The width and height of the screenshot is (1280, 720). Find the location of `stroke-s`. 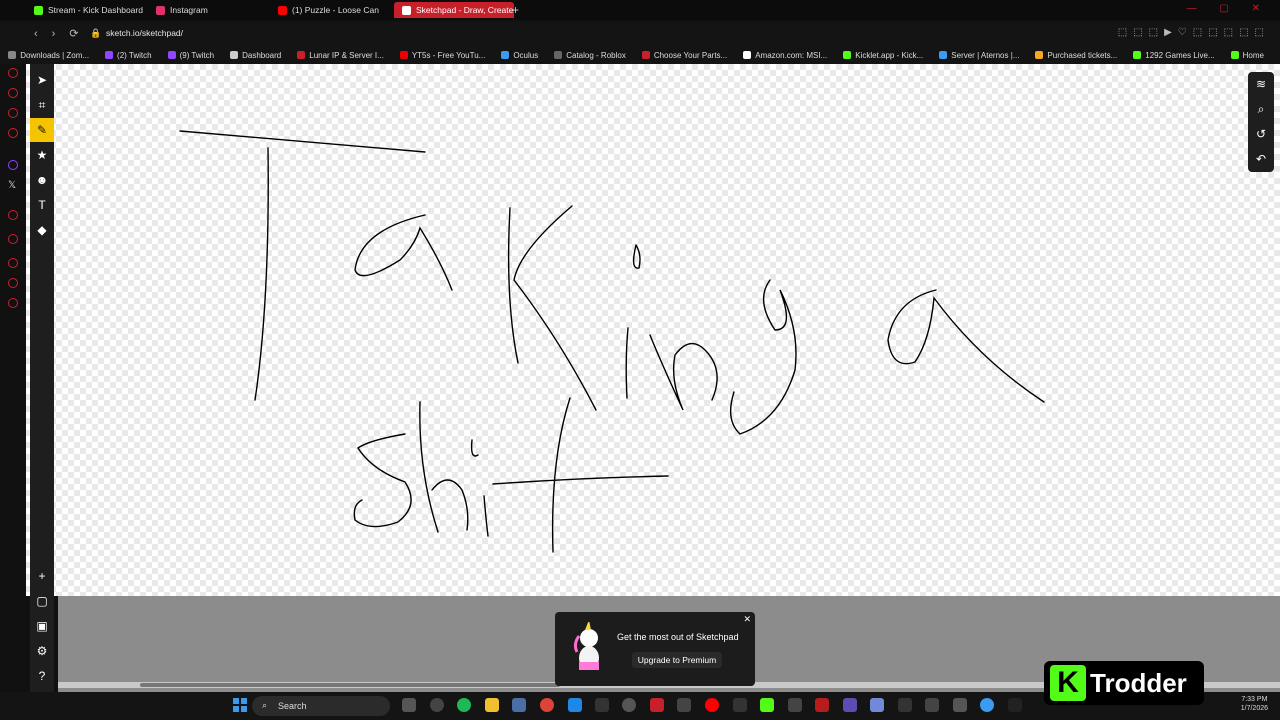

stroke-s is located at coordinates (382, 480).